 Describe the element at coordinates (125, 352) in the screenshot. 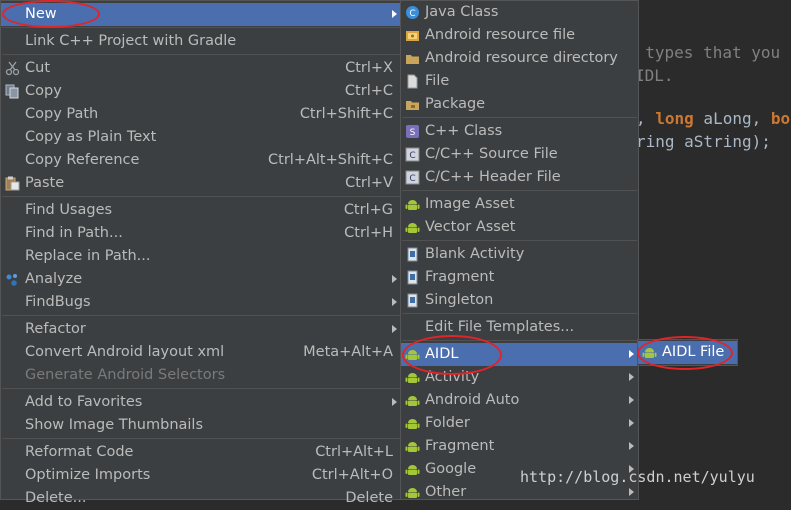

I see `menu-item-label: Convert Android layout xml` at that location.